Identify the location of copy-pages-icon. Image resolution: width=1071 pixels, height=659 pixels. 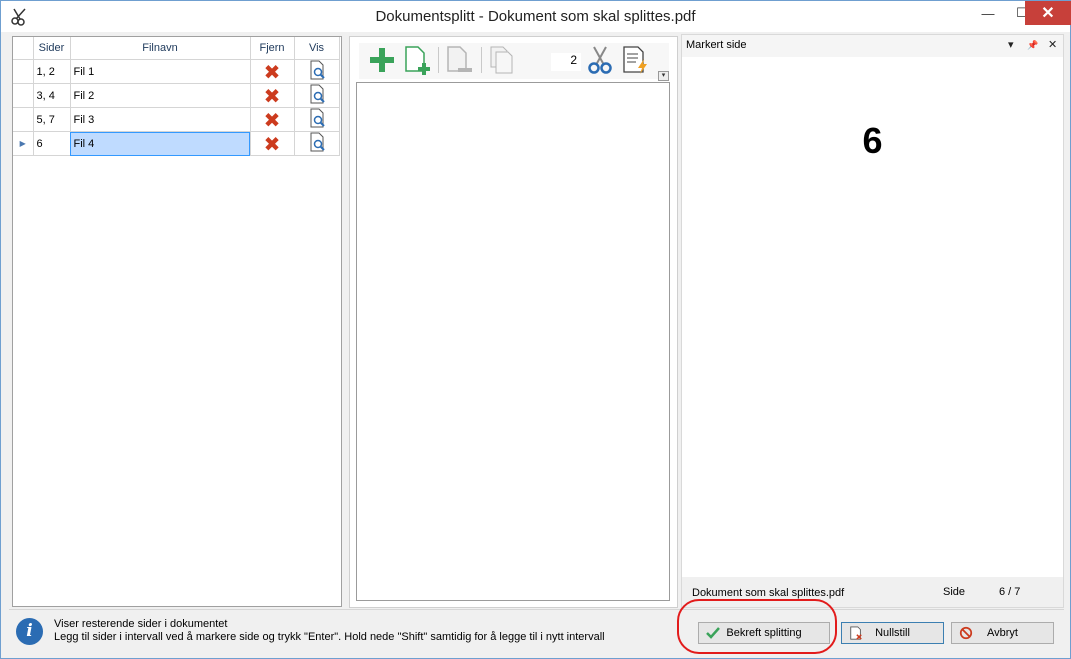
(502, 60).